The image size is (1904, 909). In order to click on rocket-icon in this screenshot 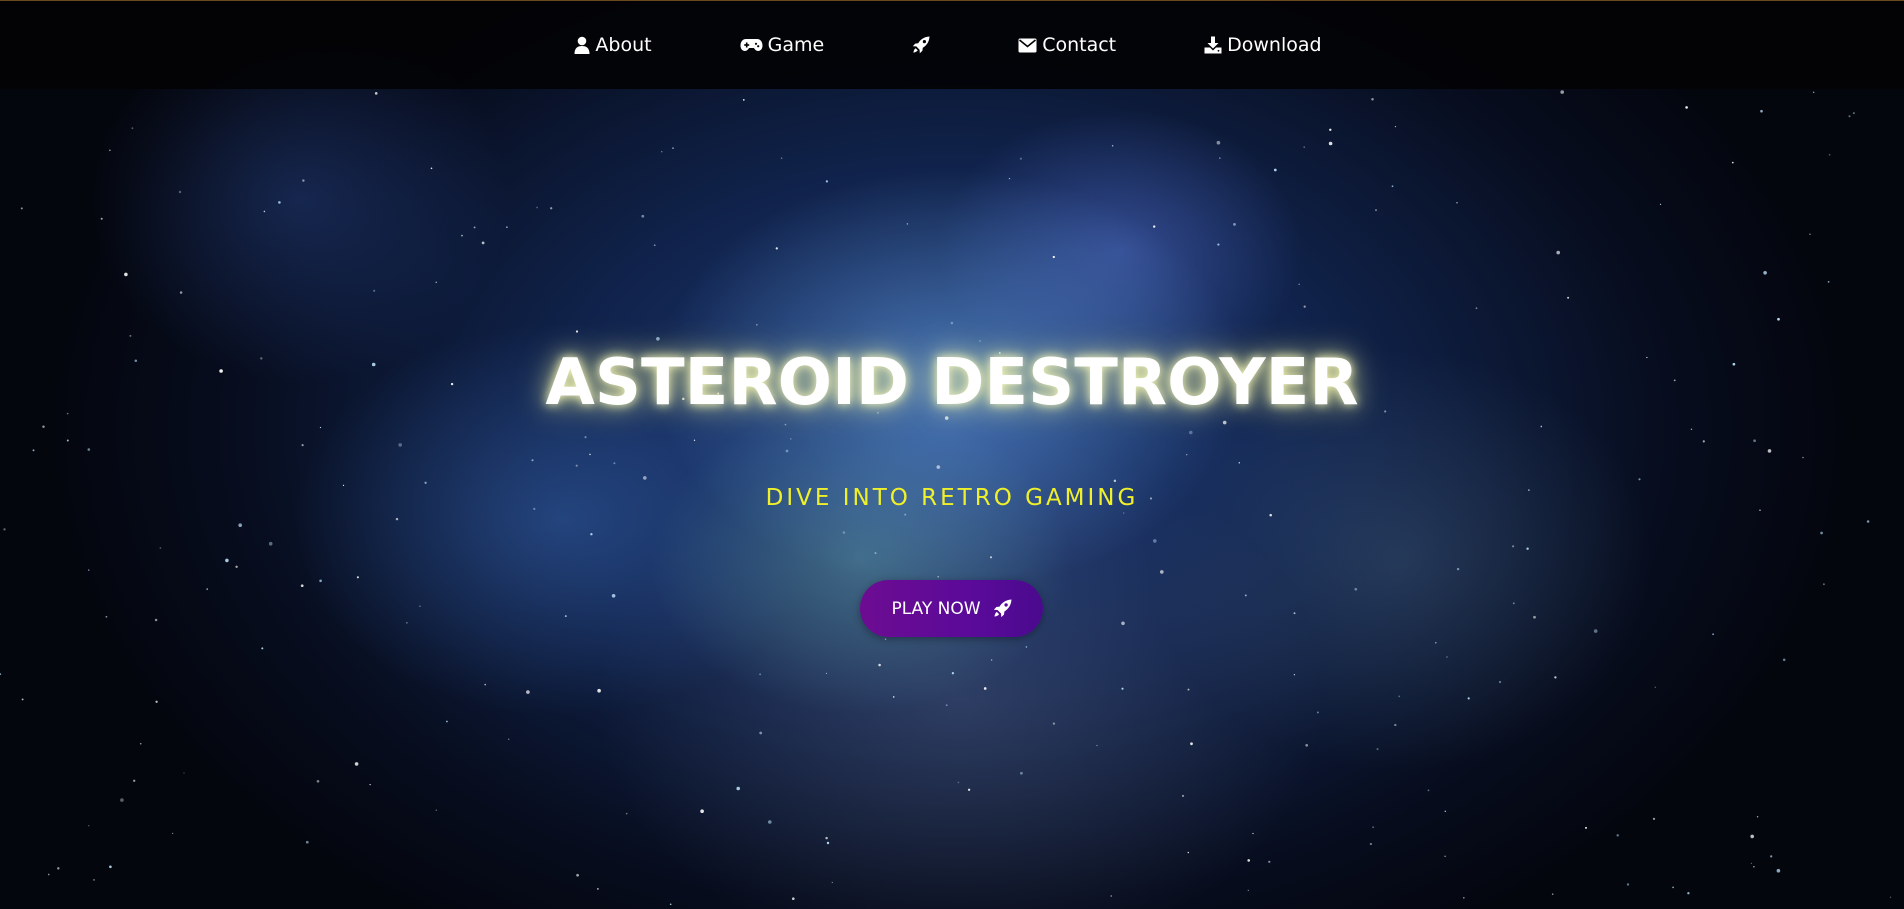, I will do `click(1002, 608)`.